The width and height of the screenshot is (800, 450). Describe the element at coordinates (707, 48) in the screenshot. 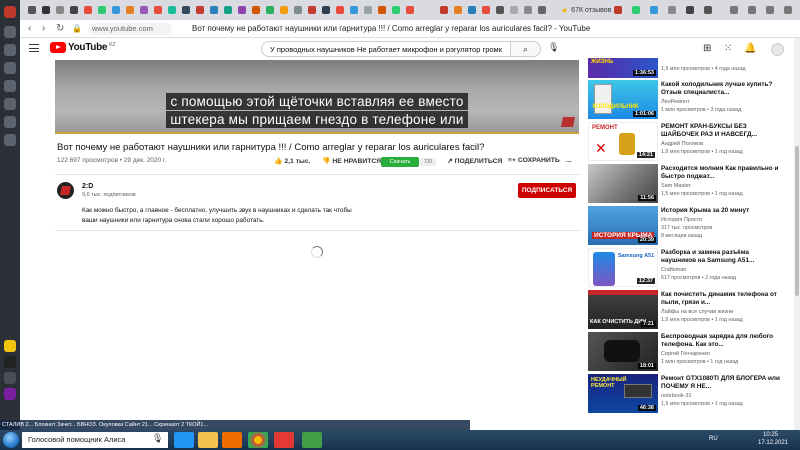

I see `create-video-icon: ⊞` at that location.